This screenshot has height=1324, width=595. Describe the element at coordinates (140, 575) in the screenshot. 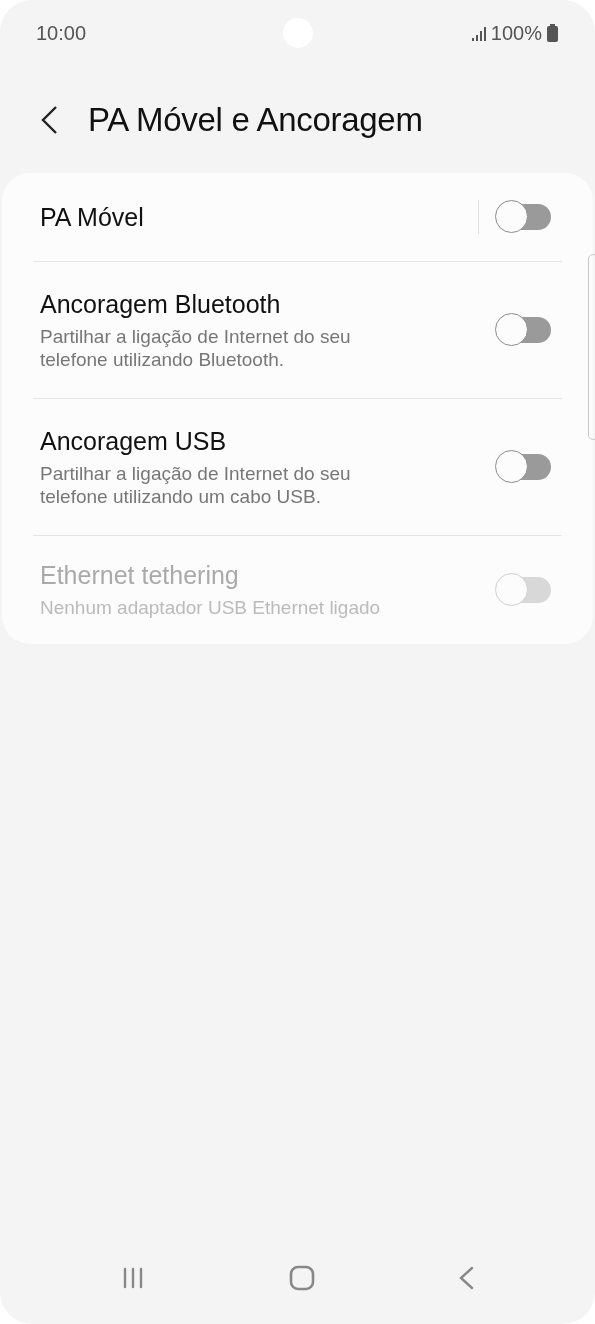

I see `setting-title: Ethernet tethering` at that location.